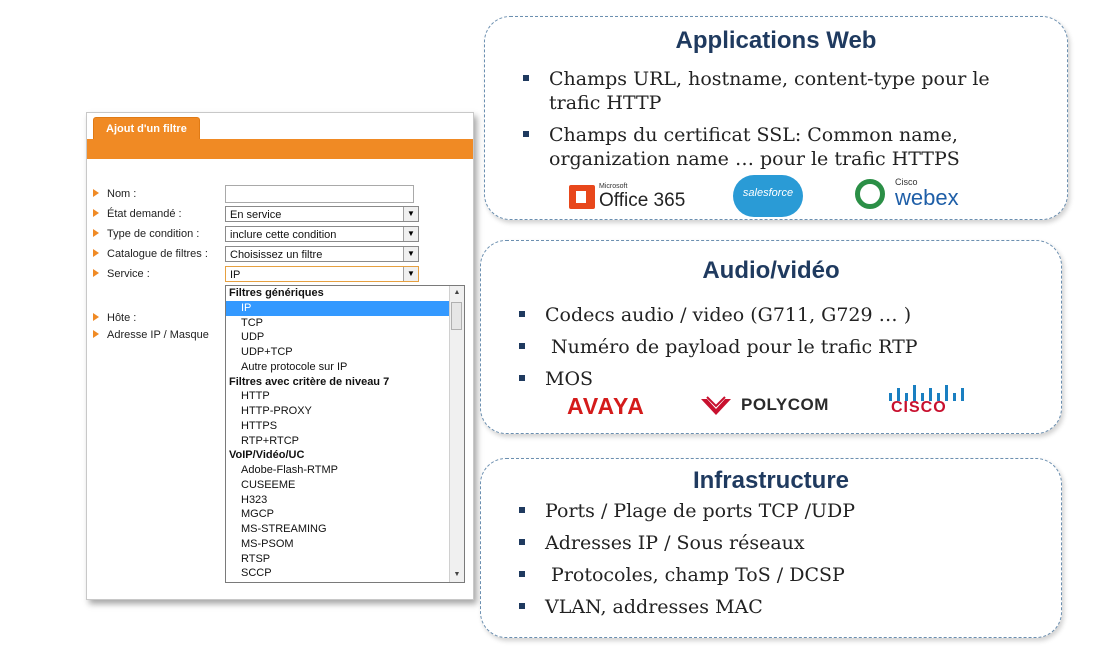 This screenshot has height=652, width=1094. I want to click on panel-title: Infrastructure, so click(771, 480).